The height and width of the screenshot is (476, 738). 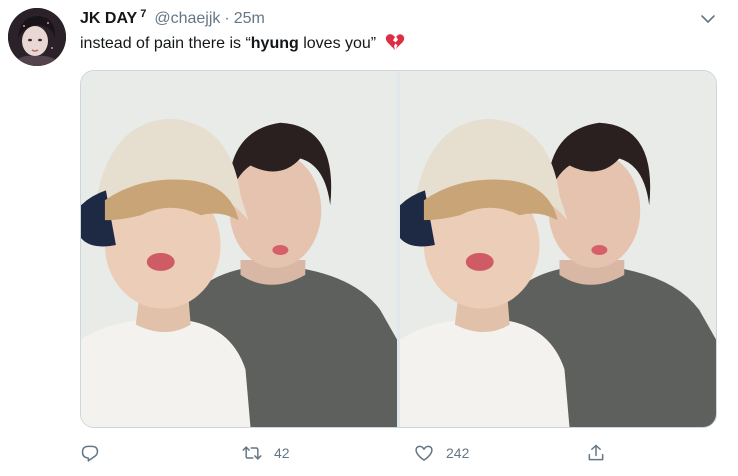 I want to click on profile-photo, so click(x=37, y=37).